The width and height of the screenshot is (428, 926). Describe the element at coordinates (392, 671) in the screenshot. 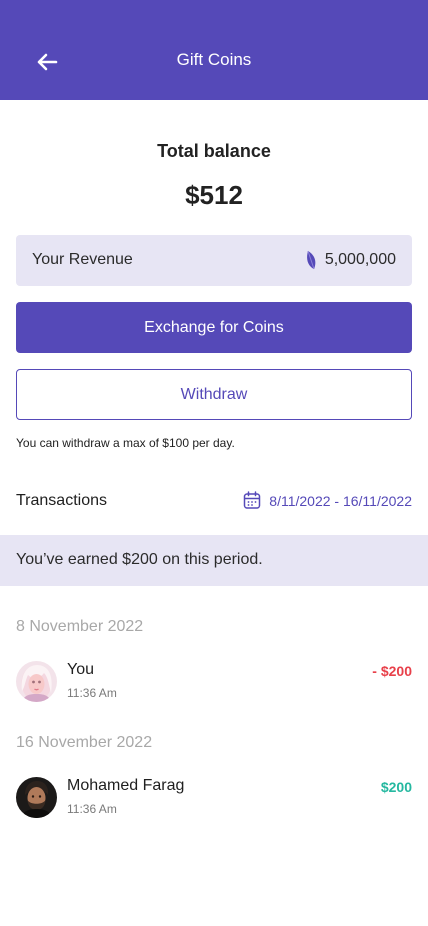

I see `transaction-amount: - $200` at that location.